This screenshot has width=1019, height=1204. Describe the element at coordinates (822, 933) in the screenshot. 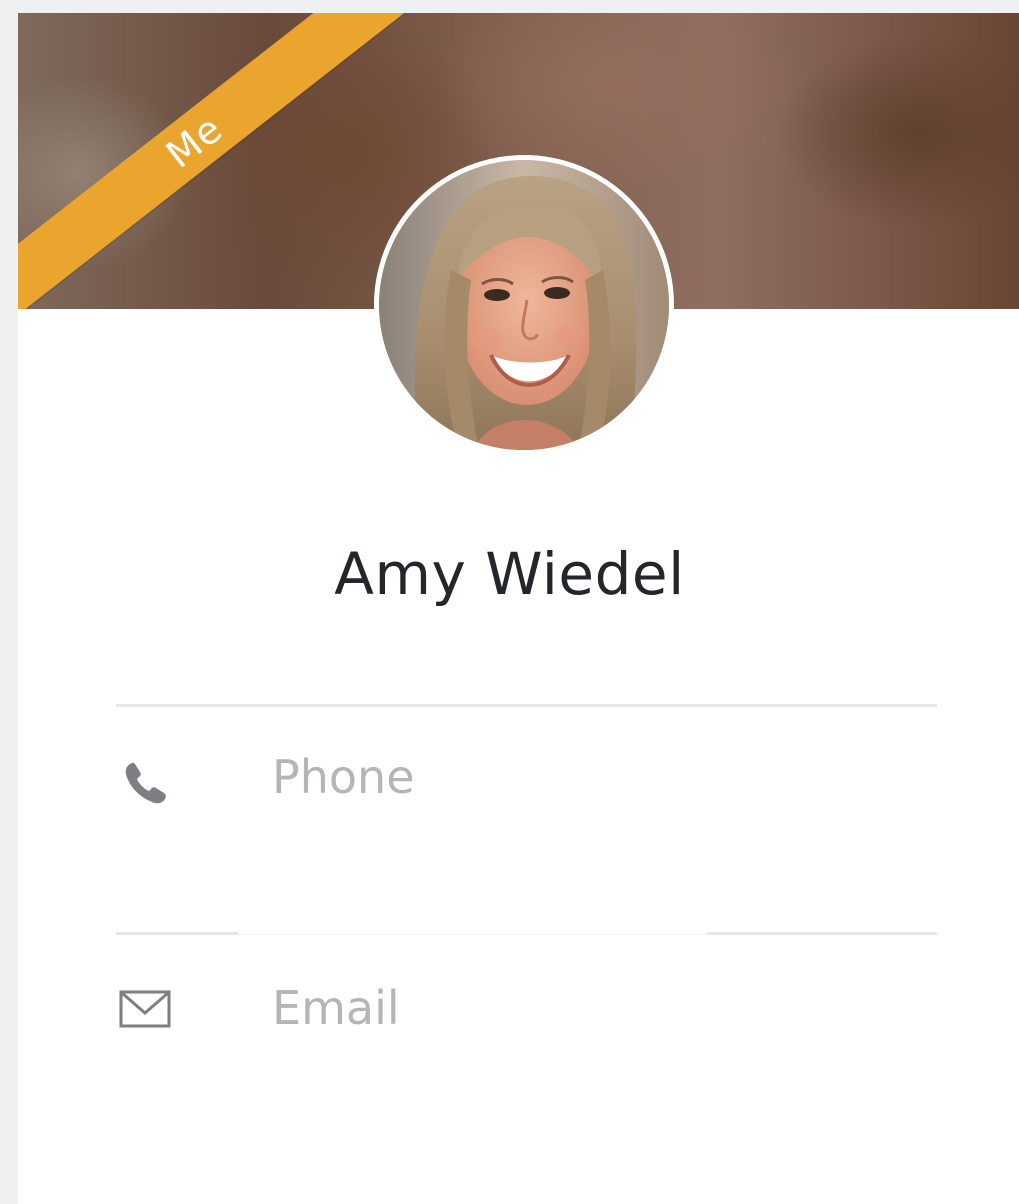

I see `divider-middle-right` at that location.